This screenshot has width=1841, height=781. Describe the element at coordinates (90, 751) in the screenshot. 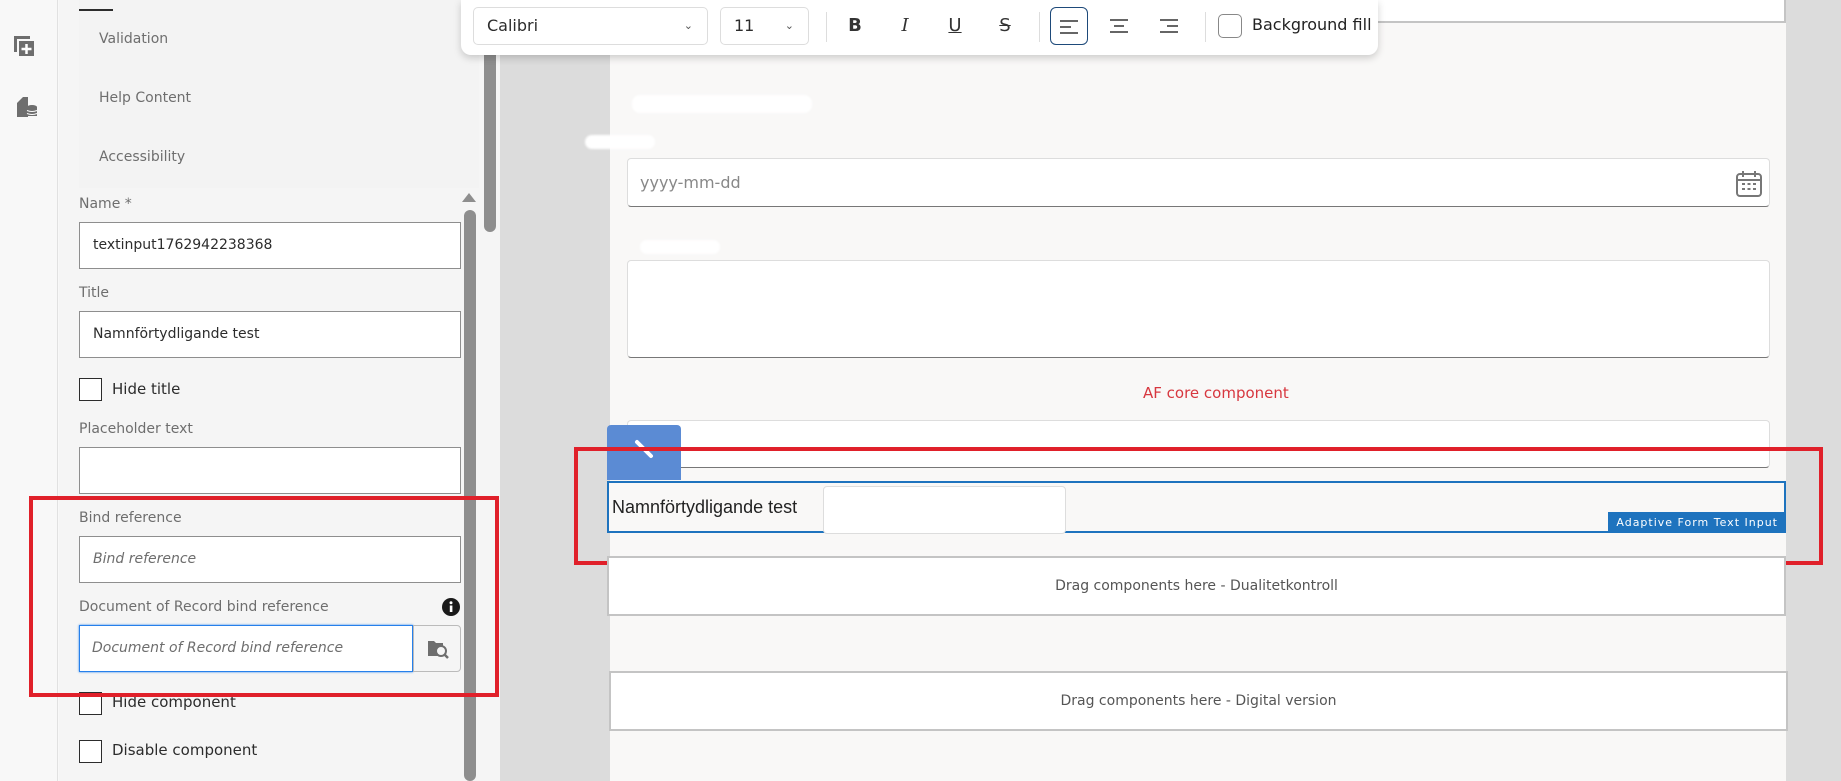

I see `disable-component-checkbox` at that location.